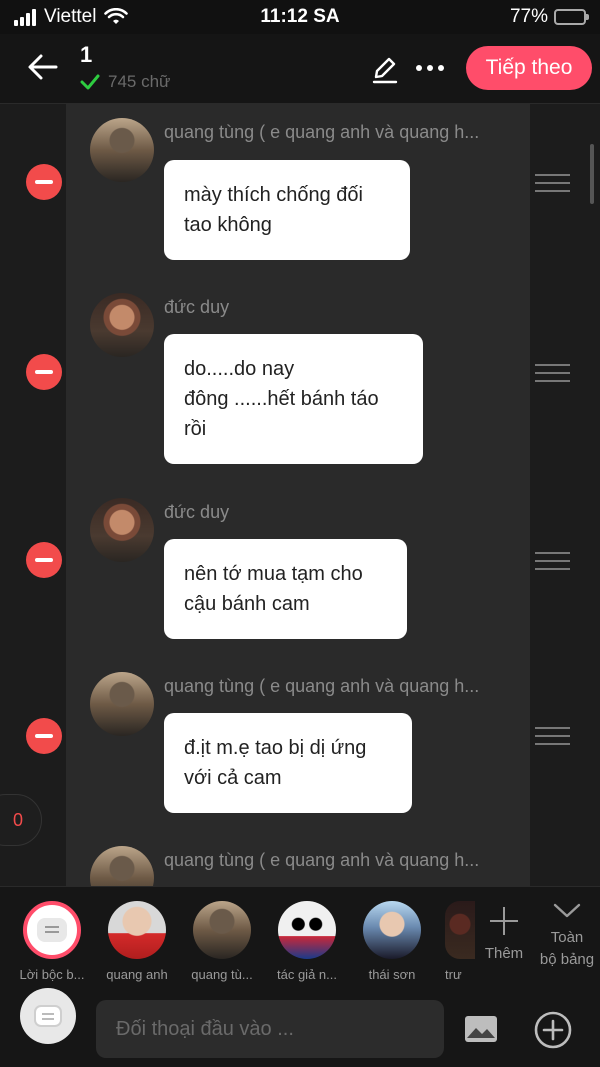 This screenshot has height=1067, width=600. What do you see at coordinates (385, 69) in the screenshot?
I see `edit-pencil-icon` at bounding box center [385, 69].